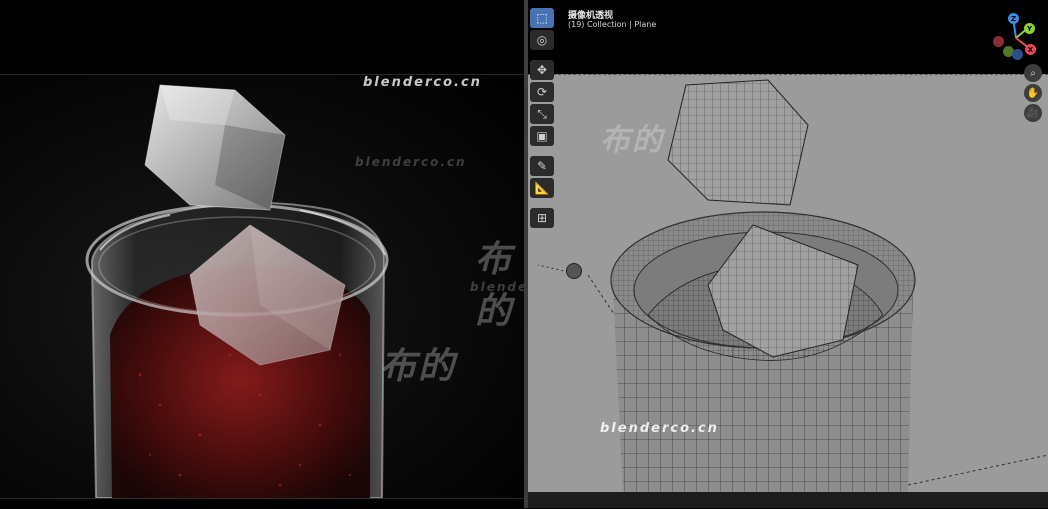 Image resolution: width=1048 pixels, height=509 pixels. Describe the element at coordinates (659, 428) in the screenshot. I see `watermark-site-right: blenderco.cn` at that location.